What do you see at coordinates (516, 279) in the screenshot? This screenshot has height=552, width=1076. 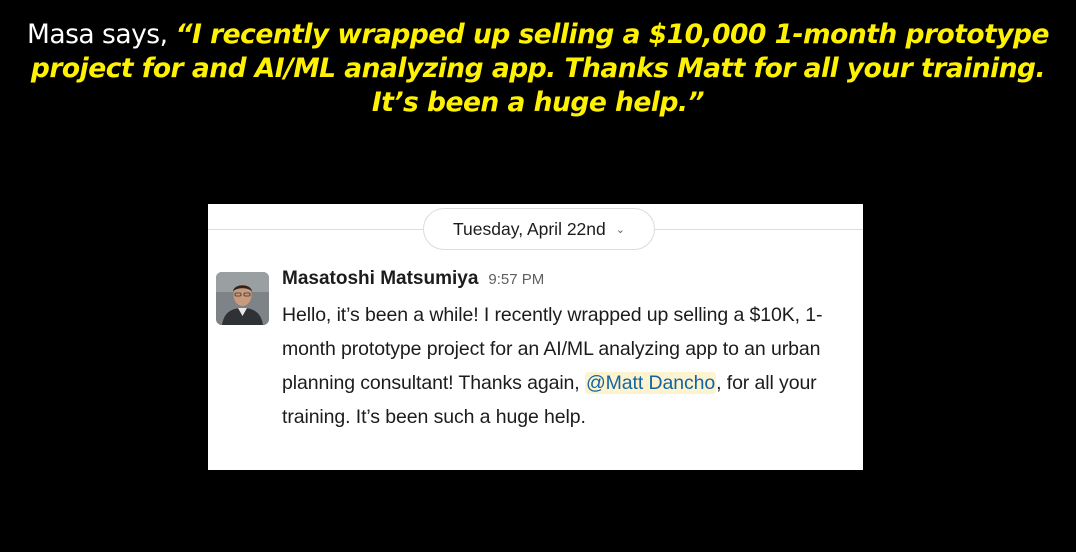 I see `message-timestamp: 9:57 PM` at bounding box center [516, 279].